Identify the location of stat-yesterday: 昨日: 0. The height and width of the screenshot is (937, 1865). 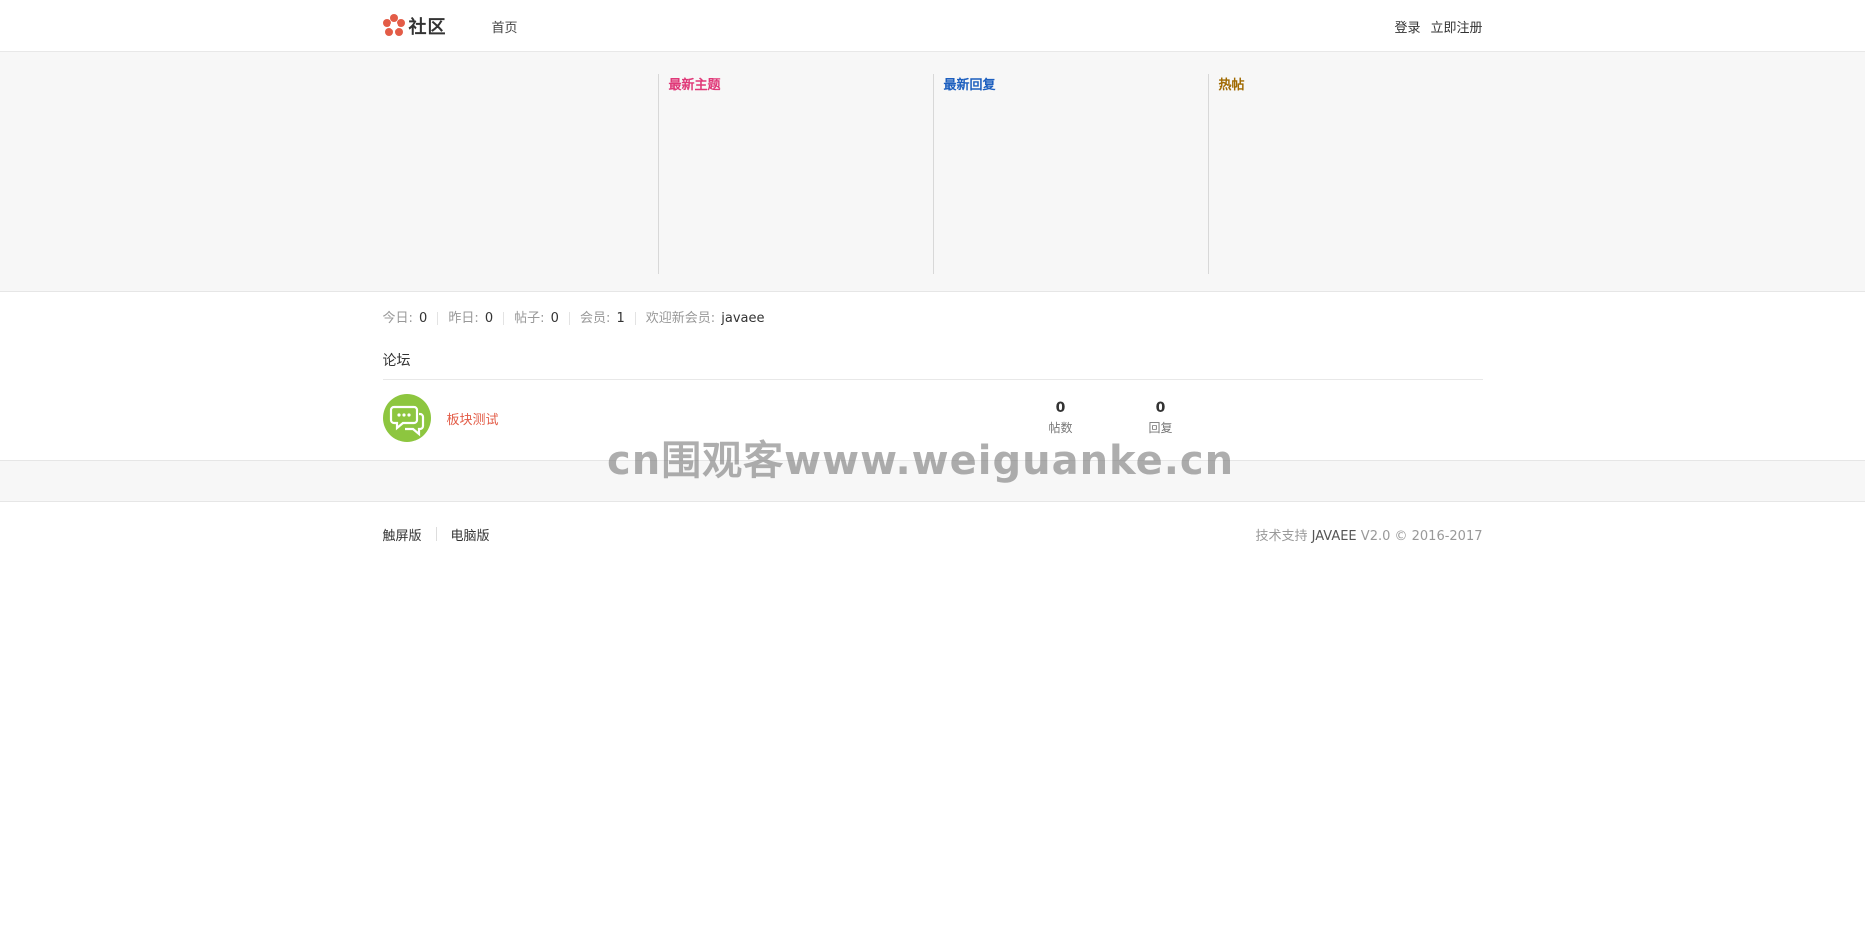
(476, 318).